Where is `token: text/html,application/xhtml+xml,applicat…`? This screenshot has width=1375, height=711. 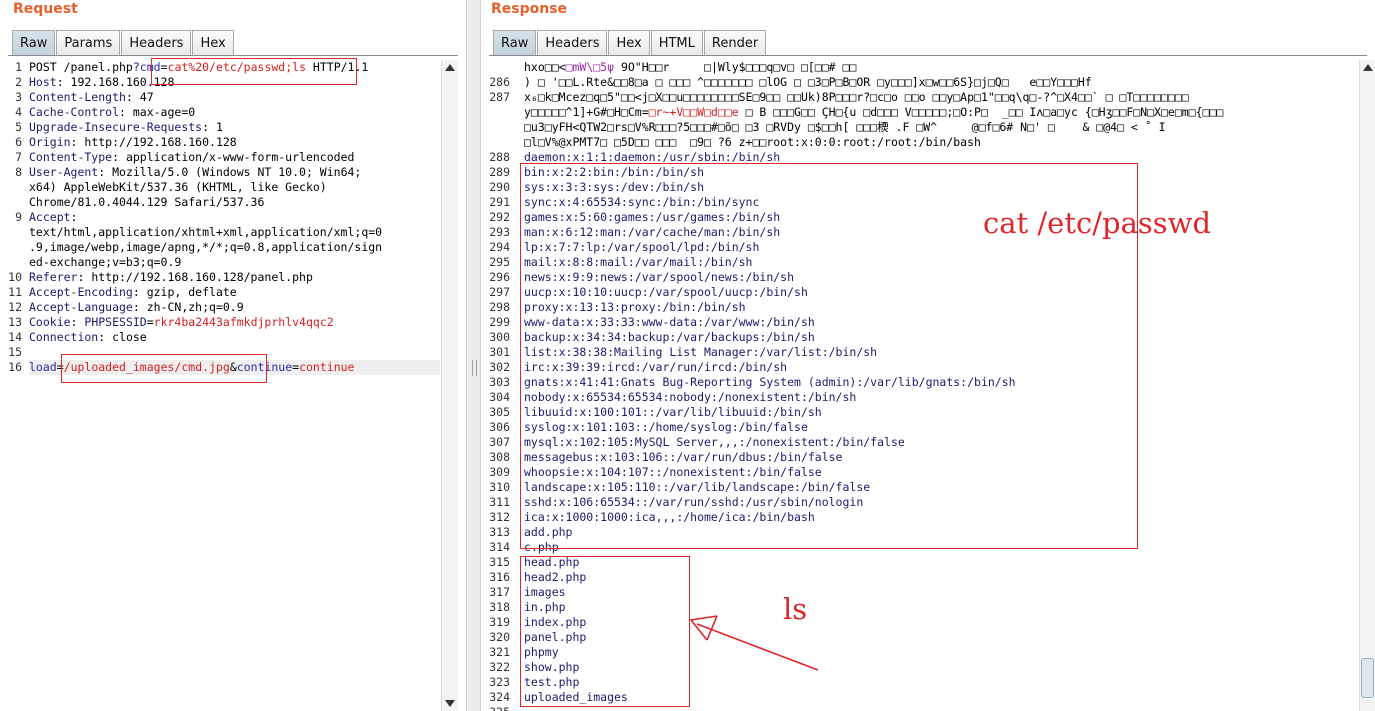
token: text/html,application/xhtml+xml,applicat… is located at coordinates (206, 232).